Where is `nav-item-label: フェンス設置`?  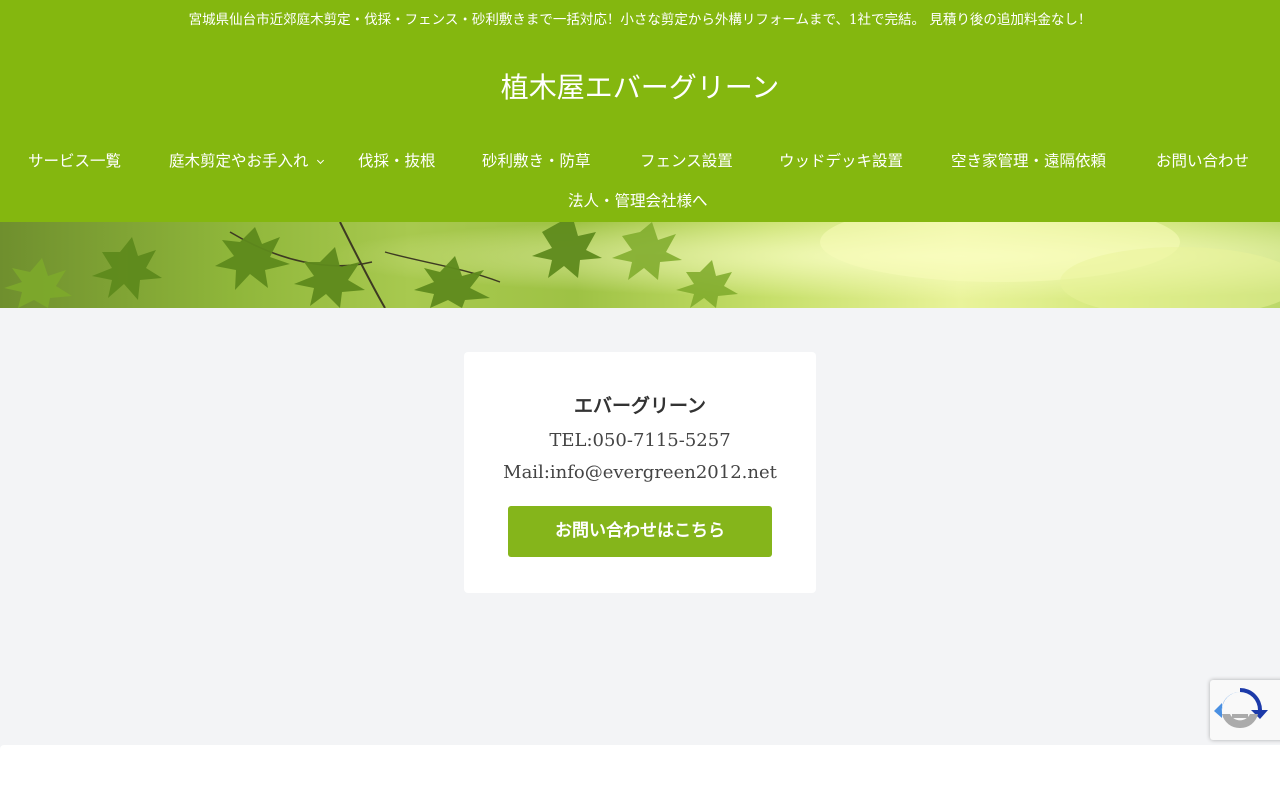
nav-item-label: フェンス設置 is located at coordinates (686, 161).